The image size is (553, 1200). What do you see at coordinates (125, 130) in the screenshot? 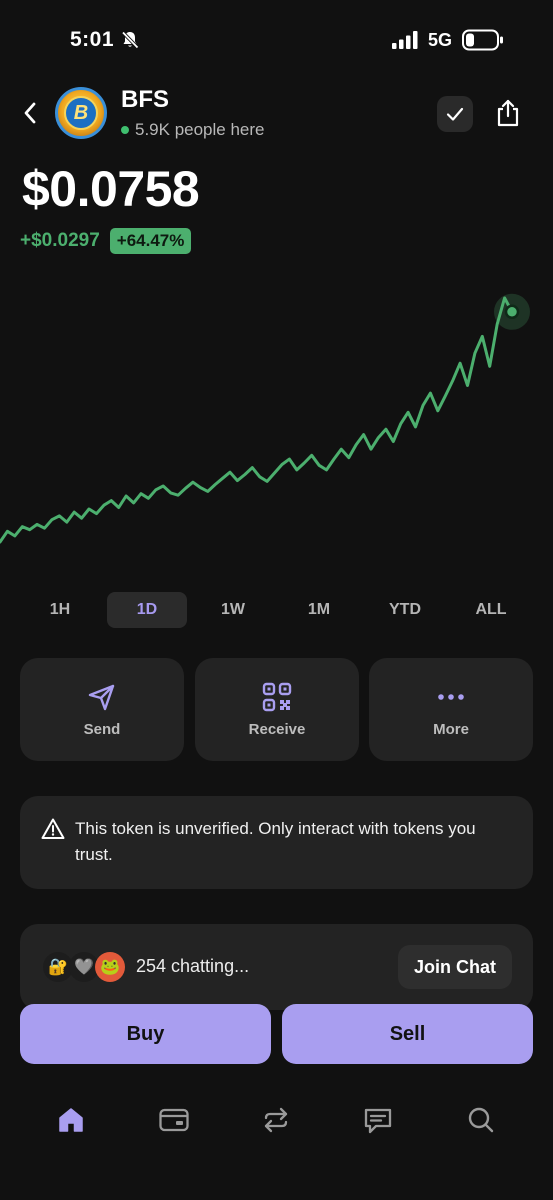
I see `online-dot-icon` at bounding box center [125, 130].